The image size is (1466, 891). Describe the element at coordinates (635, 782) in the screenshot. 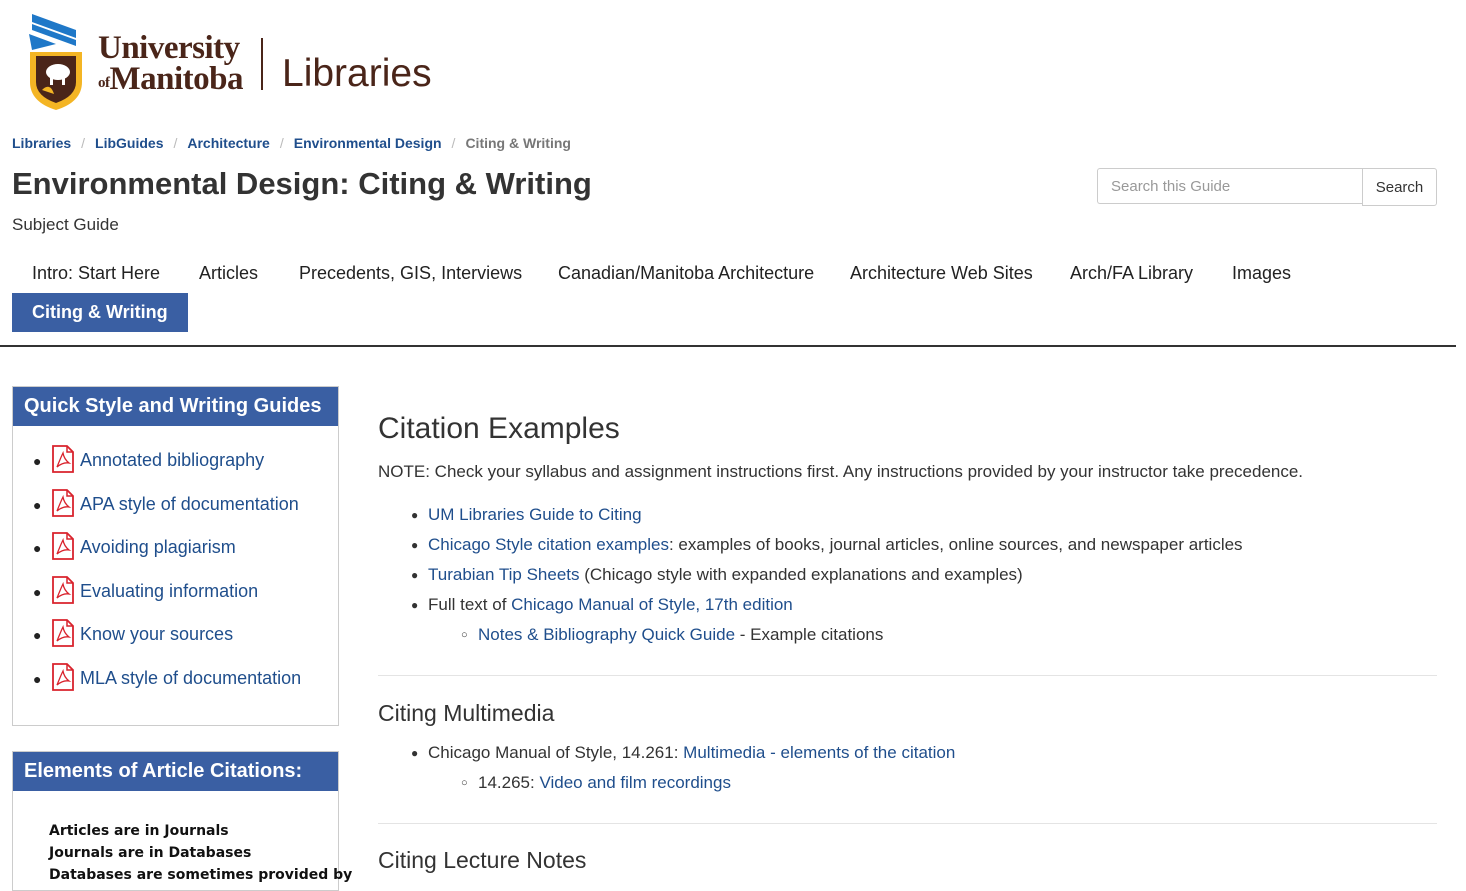

I see `video-film-recordings-link: Video and film recordings` at that location.